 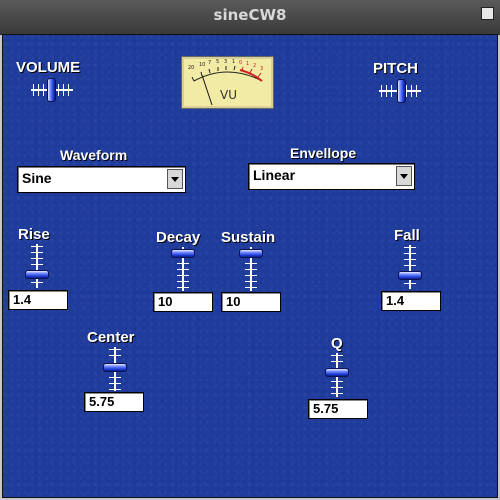 What do you see at coordinates (395, 68) in the screenshot?
I see `pitch-label: PITCH` at bounding box center [395, 68].